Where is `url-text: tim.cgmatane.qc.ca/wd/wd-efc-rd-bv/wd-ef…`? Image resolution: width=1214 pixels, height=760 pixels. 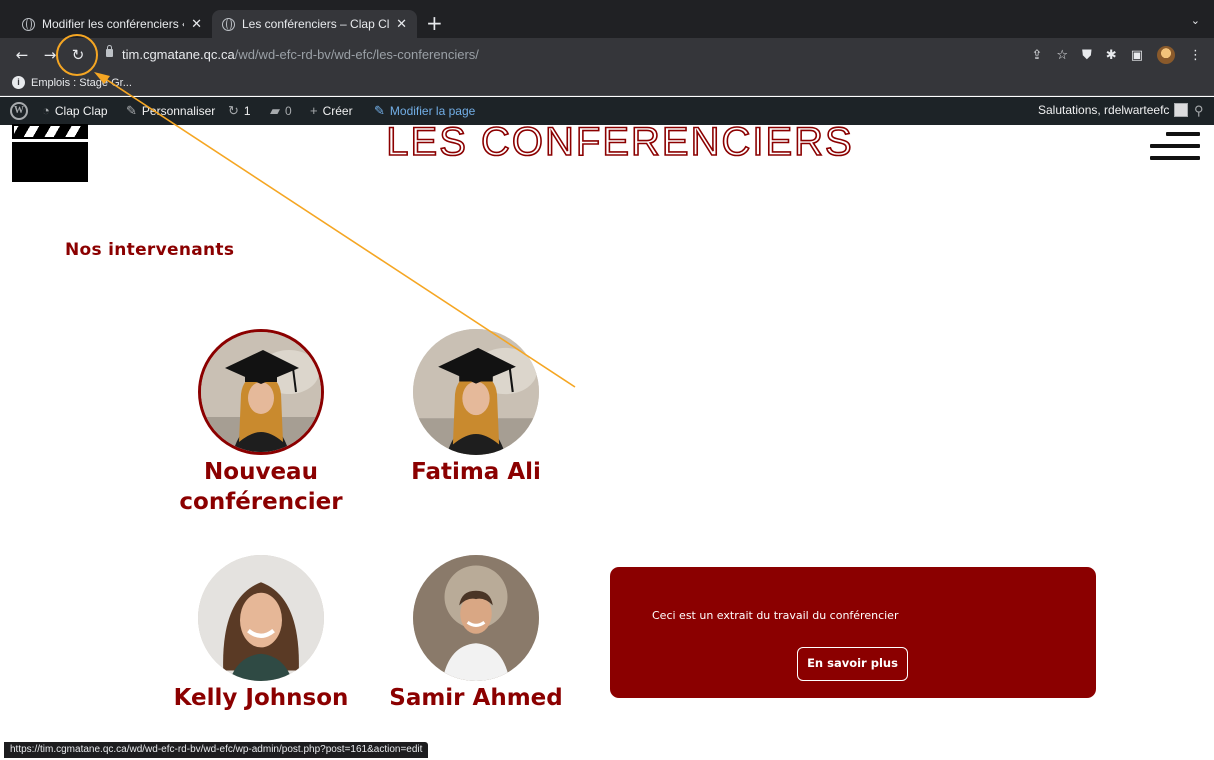
url-text: tim.cgmatane.qc.ca/wd/wd-efc-rd-bv/wd-ef… is located at coordinates (300, 54).